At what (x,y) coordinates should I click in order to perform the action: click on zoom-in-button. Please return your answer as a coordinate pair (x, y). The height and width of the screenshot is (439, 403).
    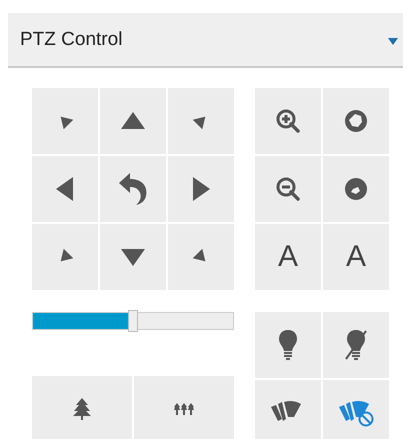
    Looking at the image, I should click on (288, 121).